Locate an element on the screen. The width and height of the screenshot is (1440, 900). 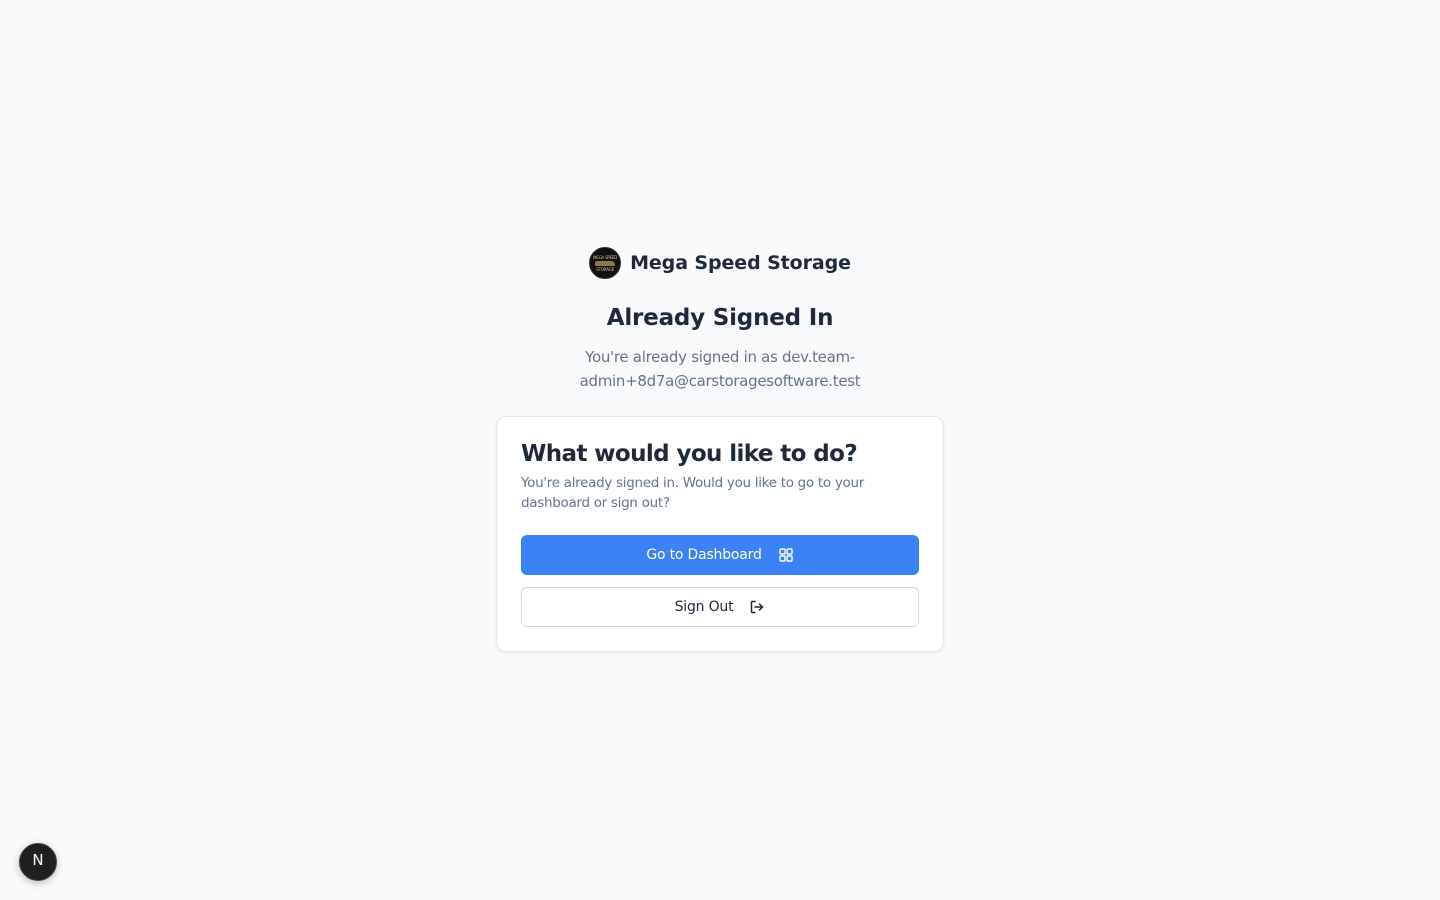
go-to-dashboard-button: Go to Dashboard is located at coordinates (720, 555).